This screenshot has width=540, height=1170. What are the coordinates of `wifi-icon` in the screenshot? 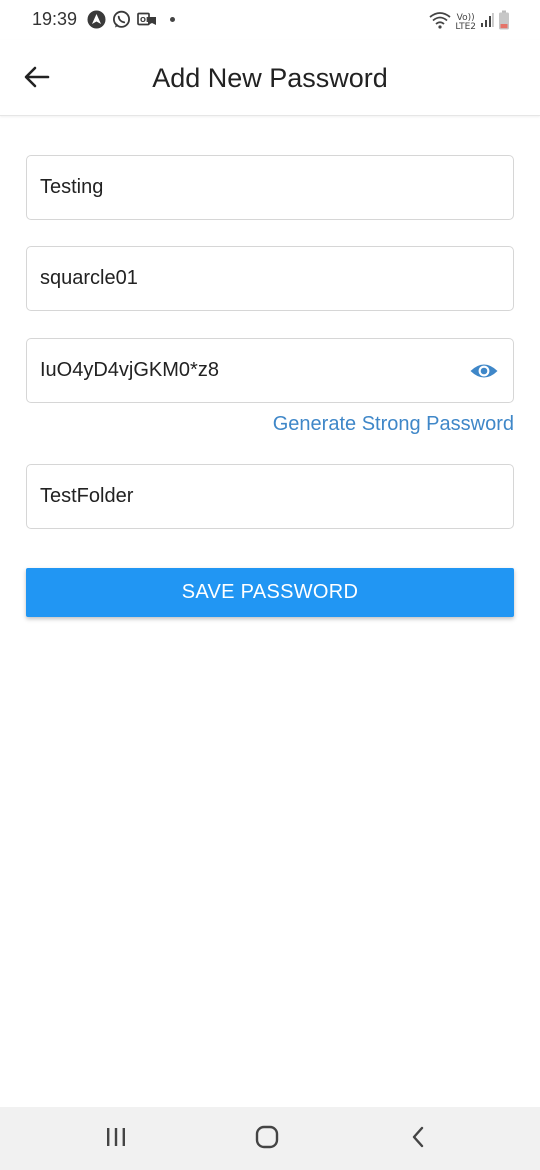 It's located at (440, 22).